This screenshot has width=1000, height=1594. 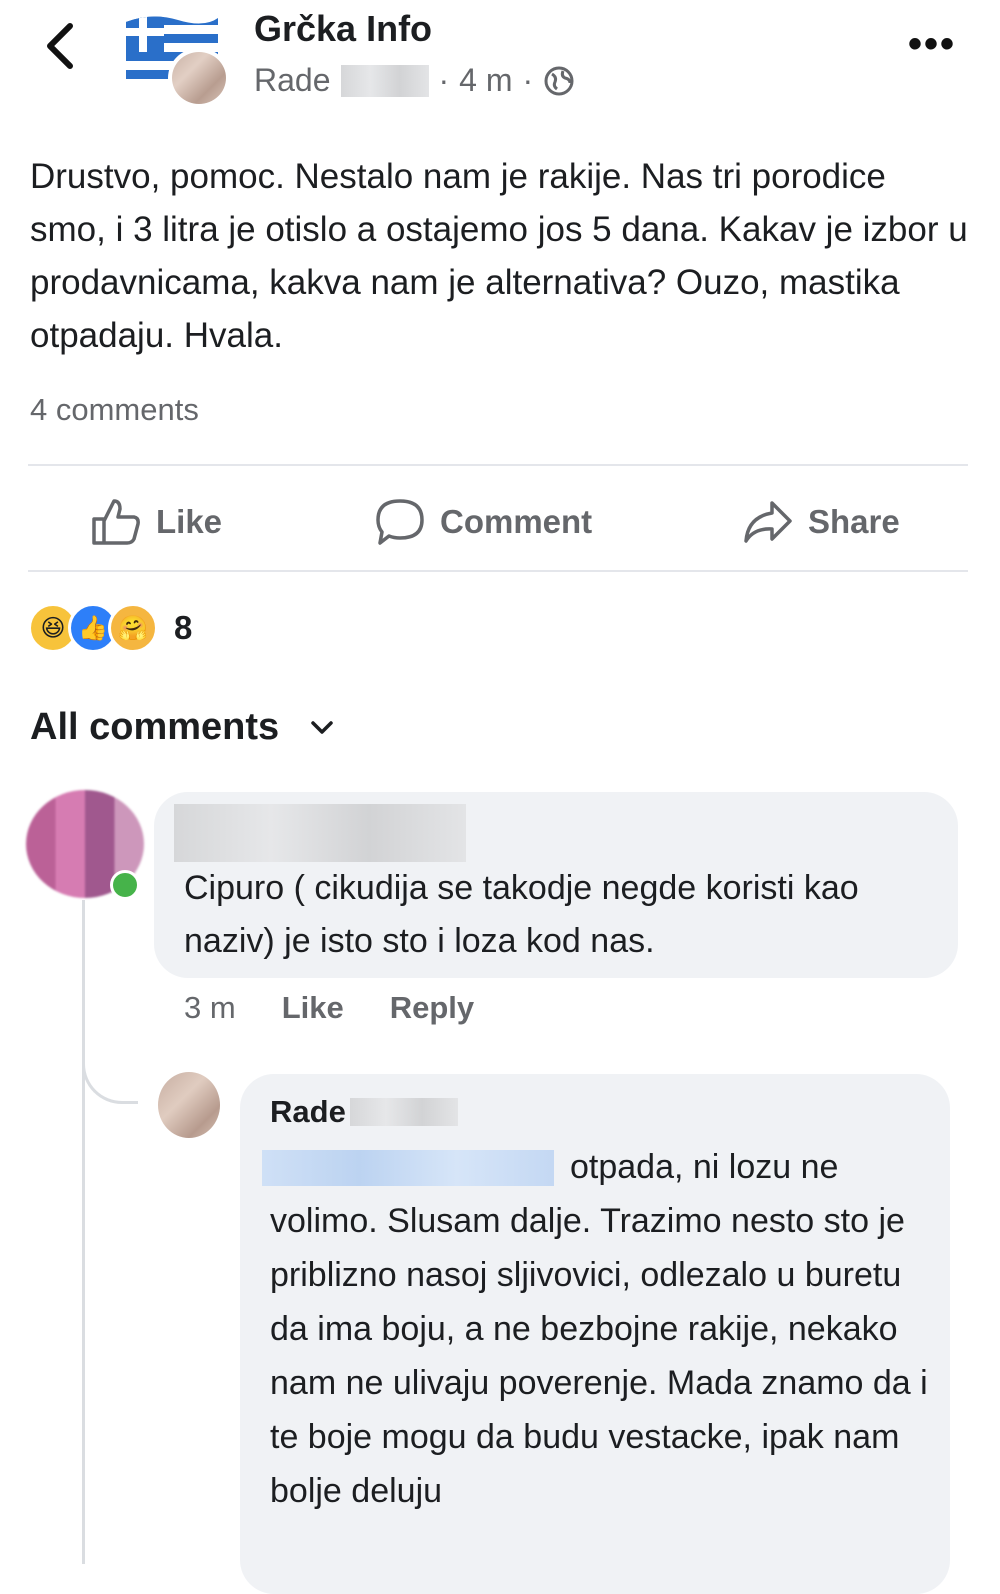 What do you see at coordinates (432, 1008) in the screenshot?
I see `comment-reply-button: Reply` at bounding box center [432, 1008].